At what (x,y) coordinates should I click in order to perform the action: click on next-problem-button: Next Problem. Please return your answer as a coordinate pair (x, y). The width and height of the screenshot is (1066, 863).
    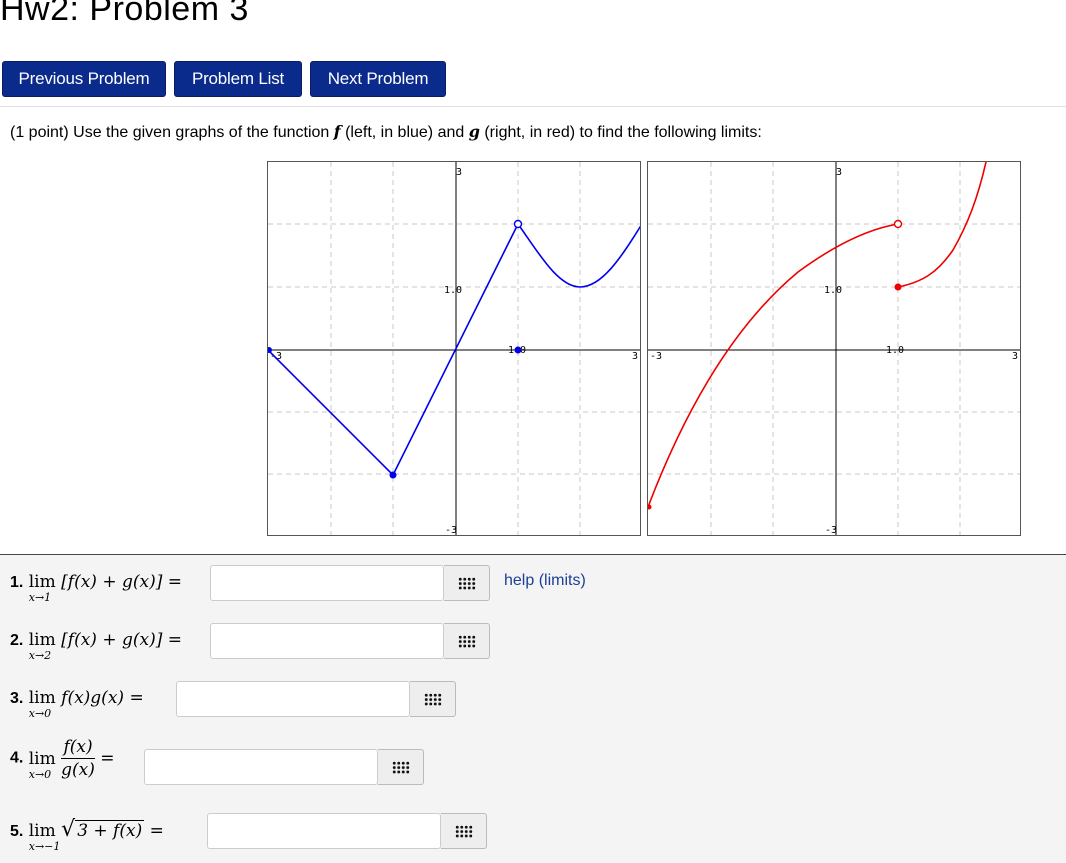
    Looking at the image, I should click on (378, 79).